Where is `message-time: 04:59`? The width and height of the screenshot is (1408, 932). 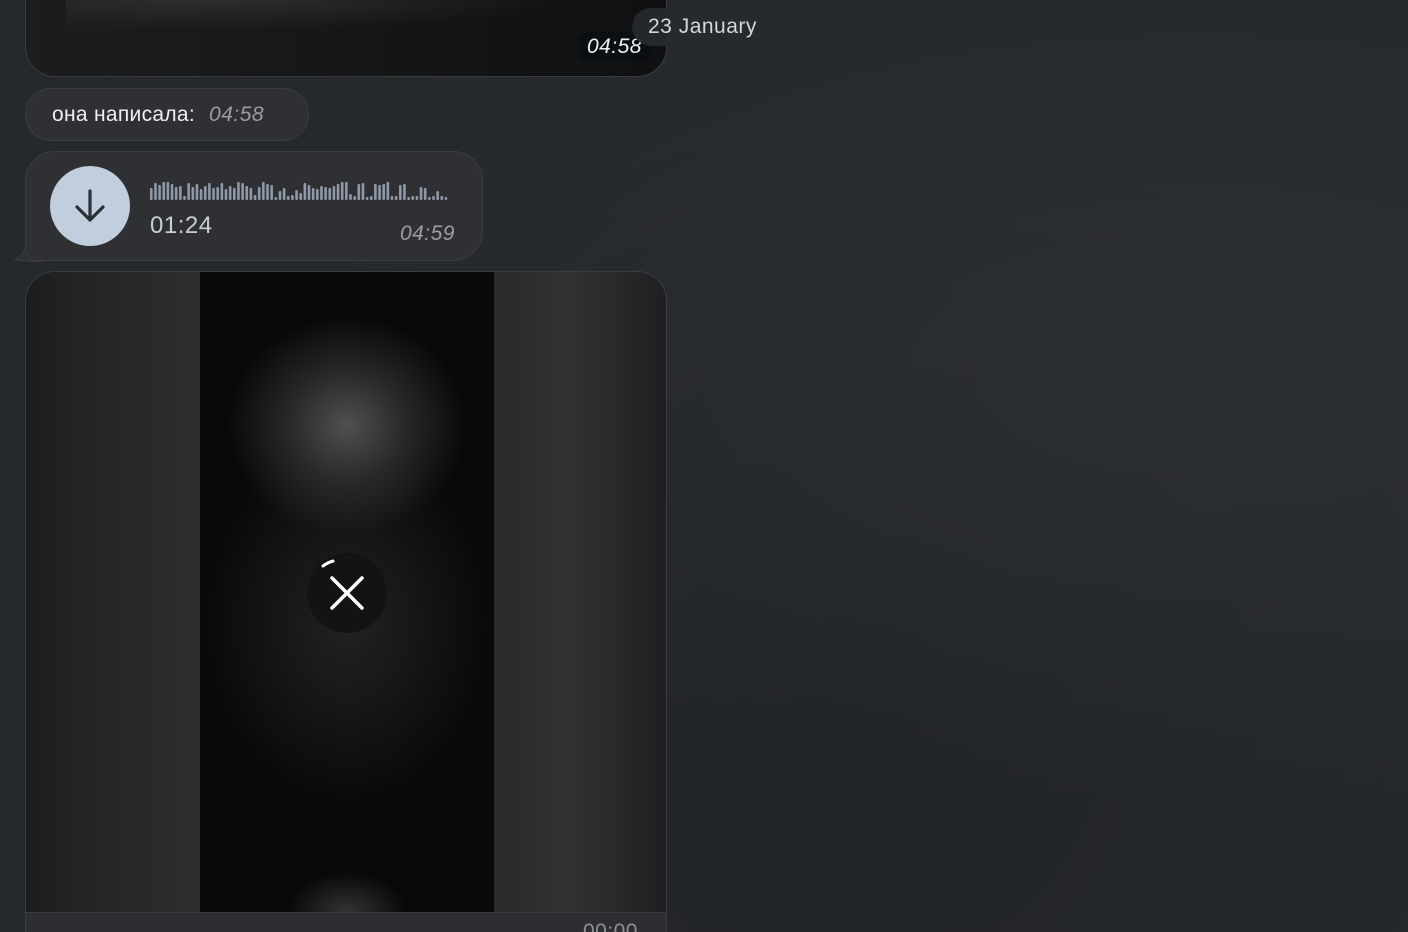 message-time: 04:59 is located at coordinates (427, 233).